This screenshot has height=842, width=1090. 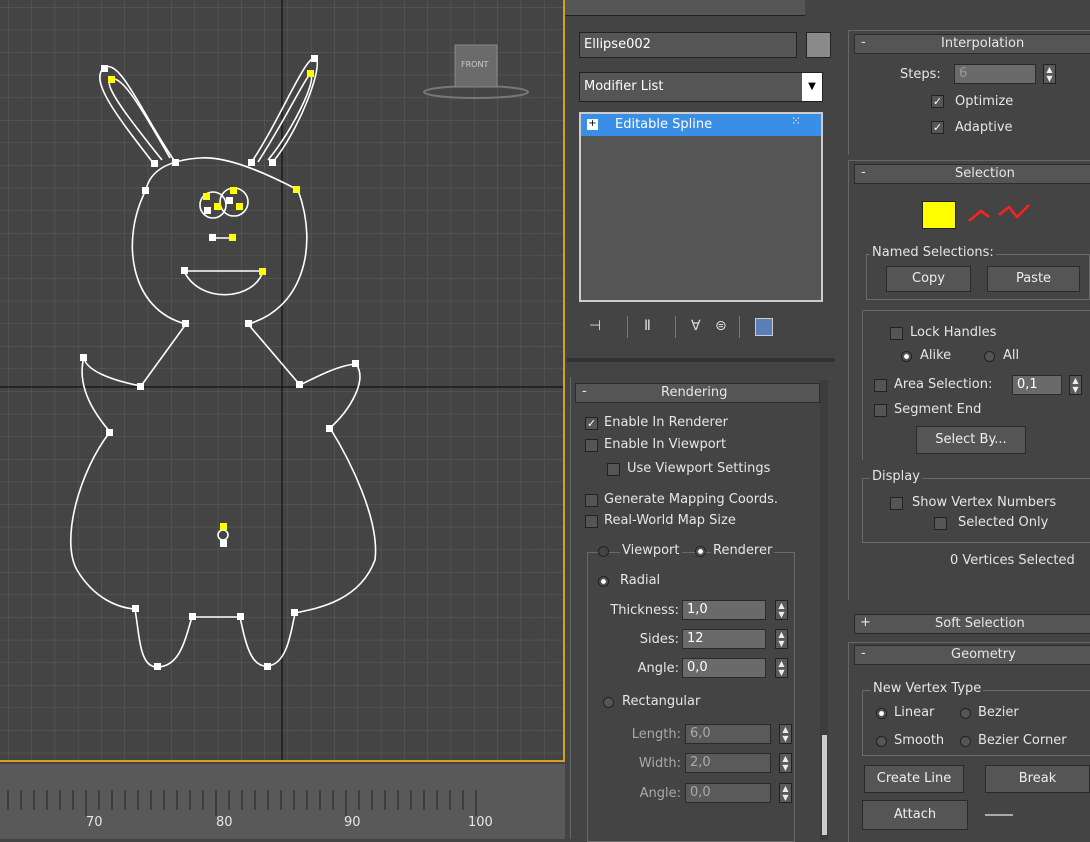 What do you see at coordinates (983, 654) in the screenshot?
I see `geometry-title: Geometry` at bounding box center [983, 654].